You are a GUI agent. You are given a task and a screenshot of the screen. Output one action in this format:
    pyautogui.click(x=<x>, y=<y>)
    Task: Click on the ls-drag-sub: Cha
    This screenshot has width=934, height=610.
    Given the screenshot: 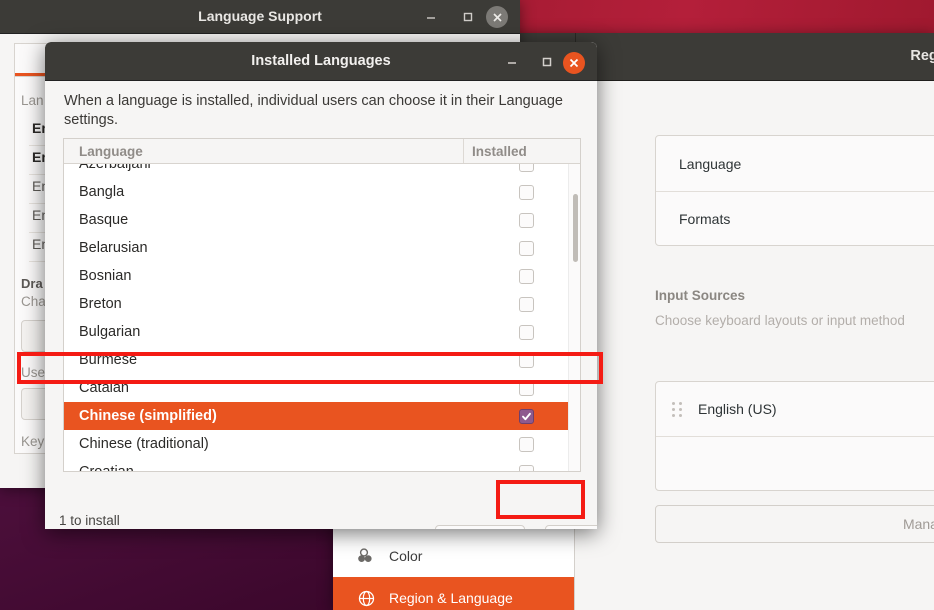 What is the action you would take?
    pyautogui.click(x=33, y=301)
    